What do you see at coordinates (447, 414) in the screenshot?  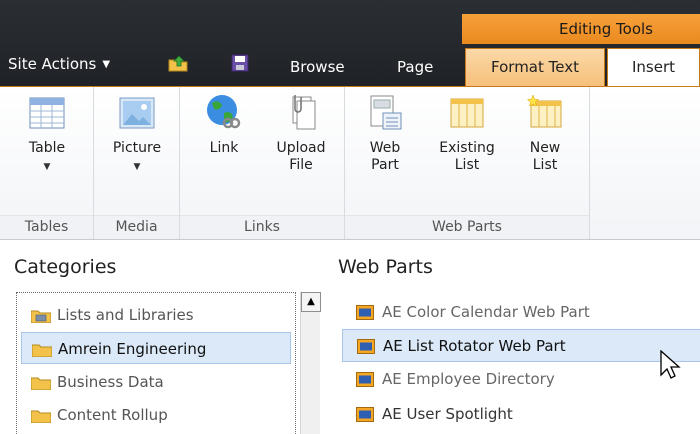 I see `web-part-label: AE User Spotlight` at bounding box center [447, 414].